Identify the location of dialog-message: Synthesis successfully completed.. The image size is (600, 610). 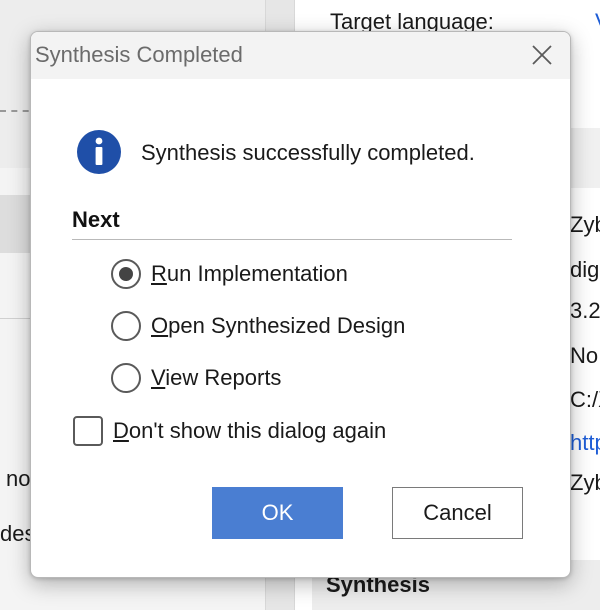
(308, 152).